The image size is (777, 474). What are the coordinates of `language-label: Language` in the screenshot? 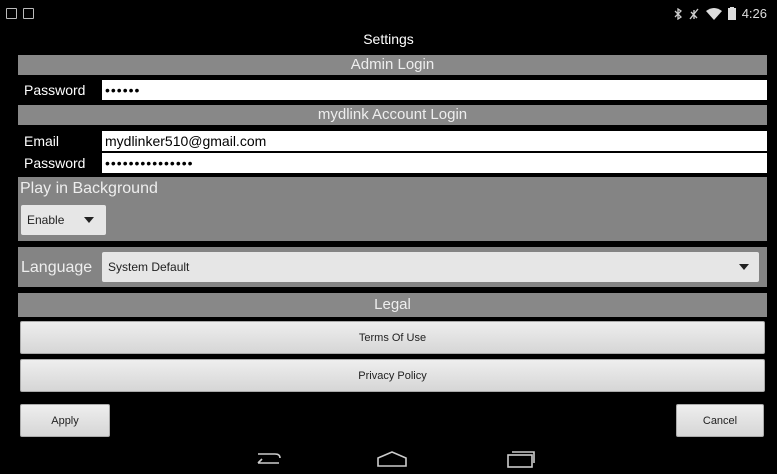 It's located at (57, 267).